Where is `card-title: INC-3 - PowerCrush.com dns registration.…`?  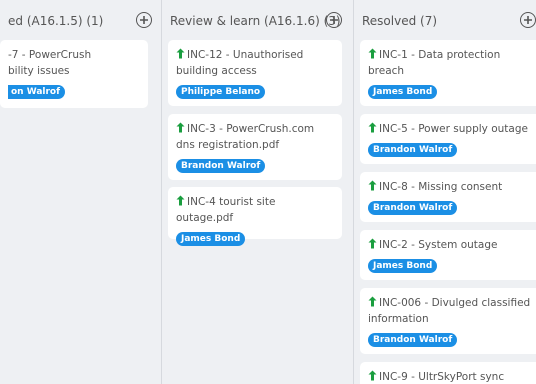 card-title: INC-3 - PowerCrush.com dns registration.… is located at coordinates (255, 137).